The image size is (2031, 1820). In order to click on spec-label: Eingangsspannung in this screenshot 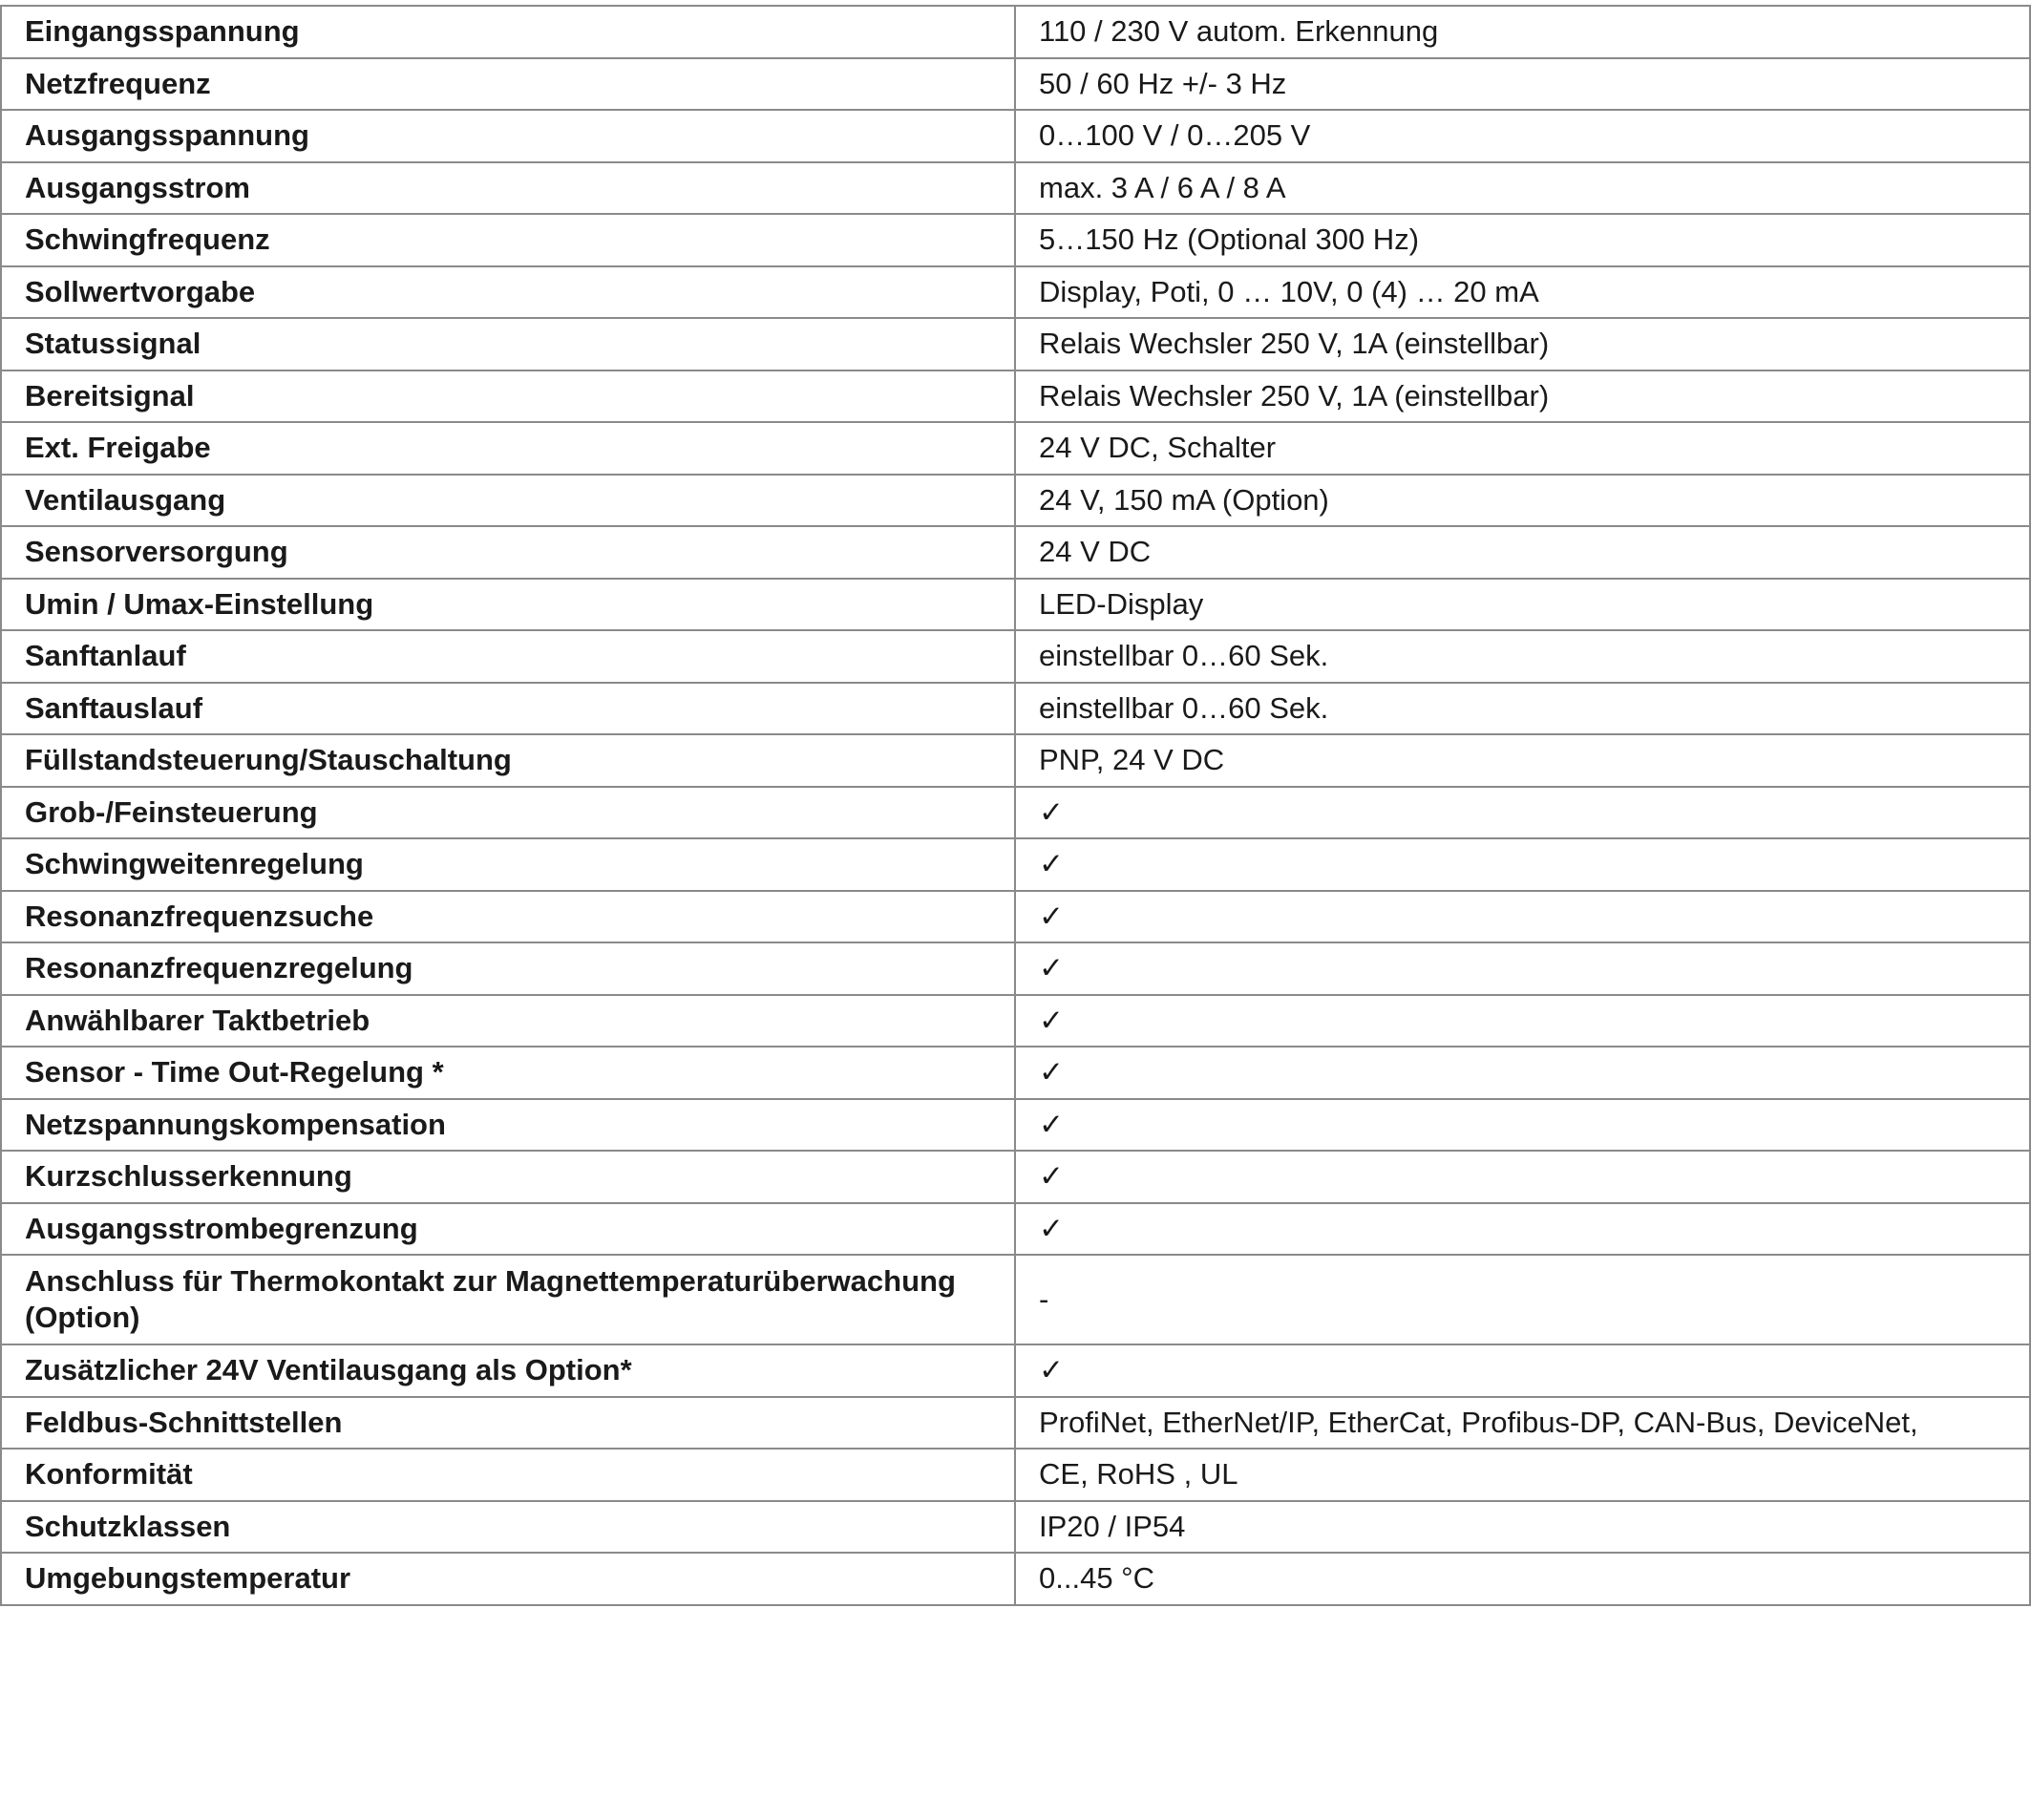, I will do `click(508, 32)`.